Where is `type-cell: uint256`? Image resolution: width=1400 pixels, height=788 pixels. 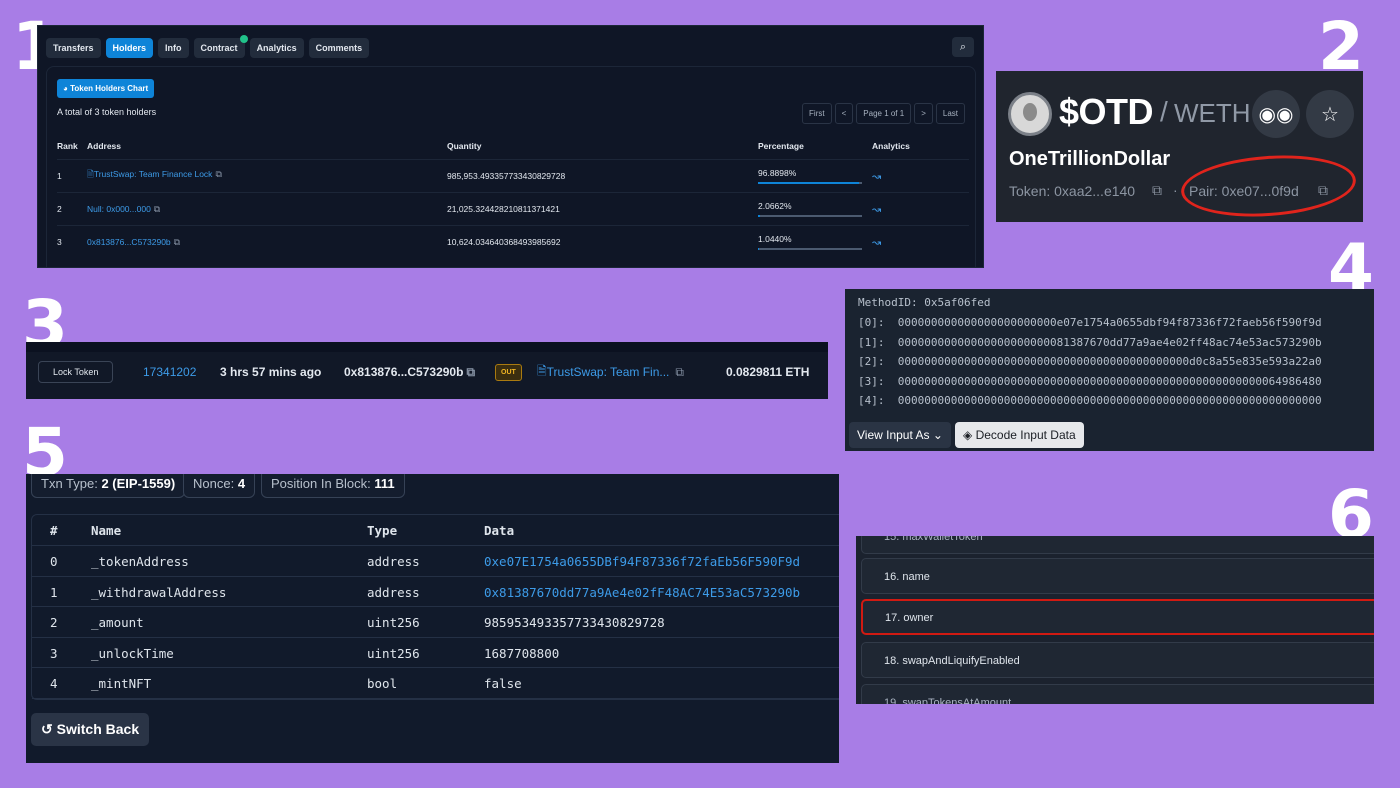 type-cell: uint256 is located at coordinates (393, 622).